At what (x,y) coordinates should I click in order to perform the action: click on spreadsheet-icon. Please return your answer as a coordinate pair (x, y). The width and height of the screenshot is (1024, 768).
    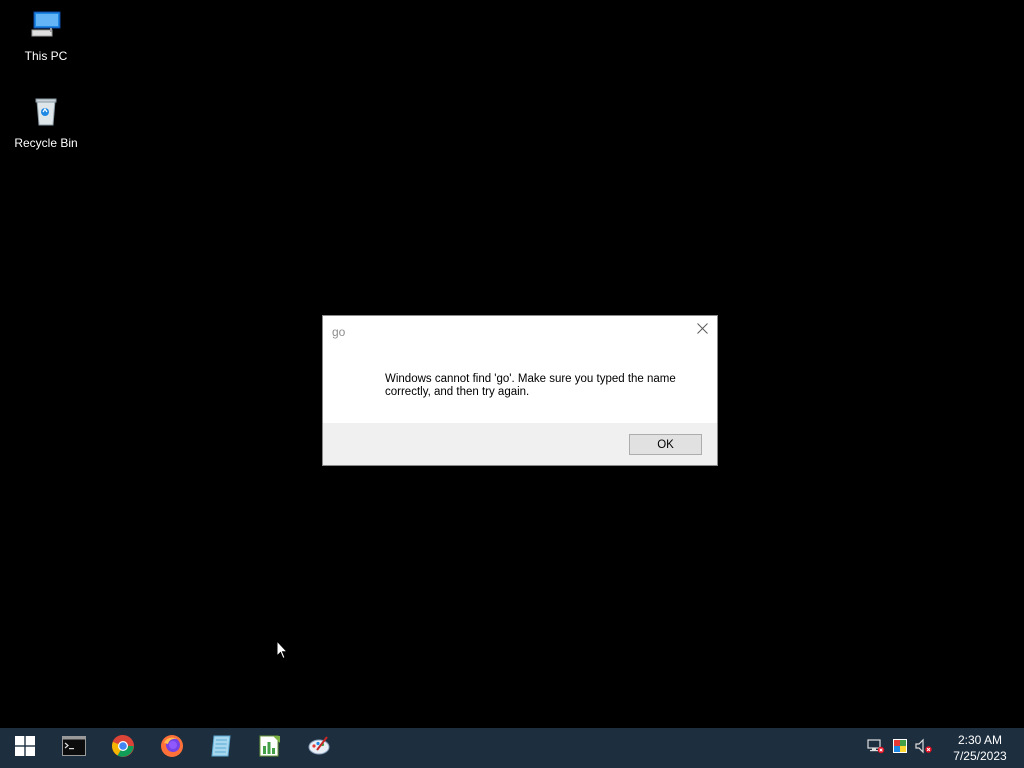
    Looking at the image, I should click on (270, 748).